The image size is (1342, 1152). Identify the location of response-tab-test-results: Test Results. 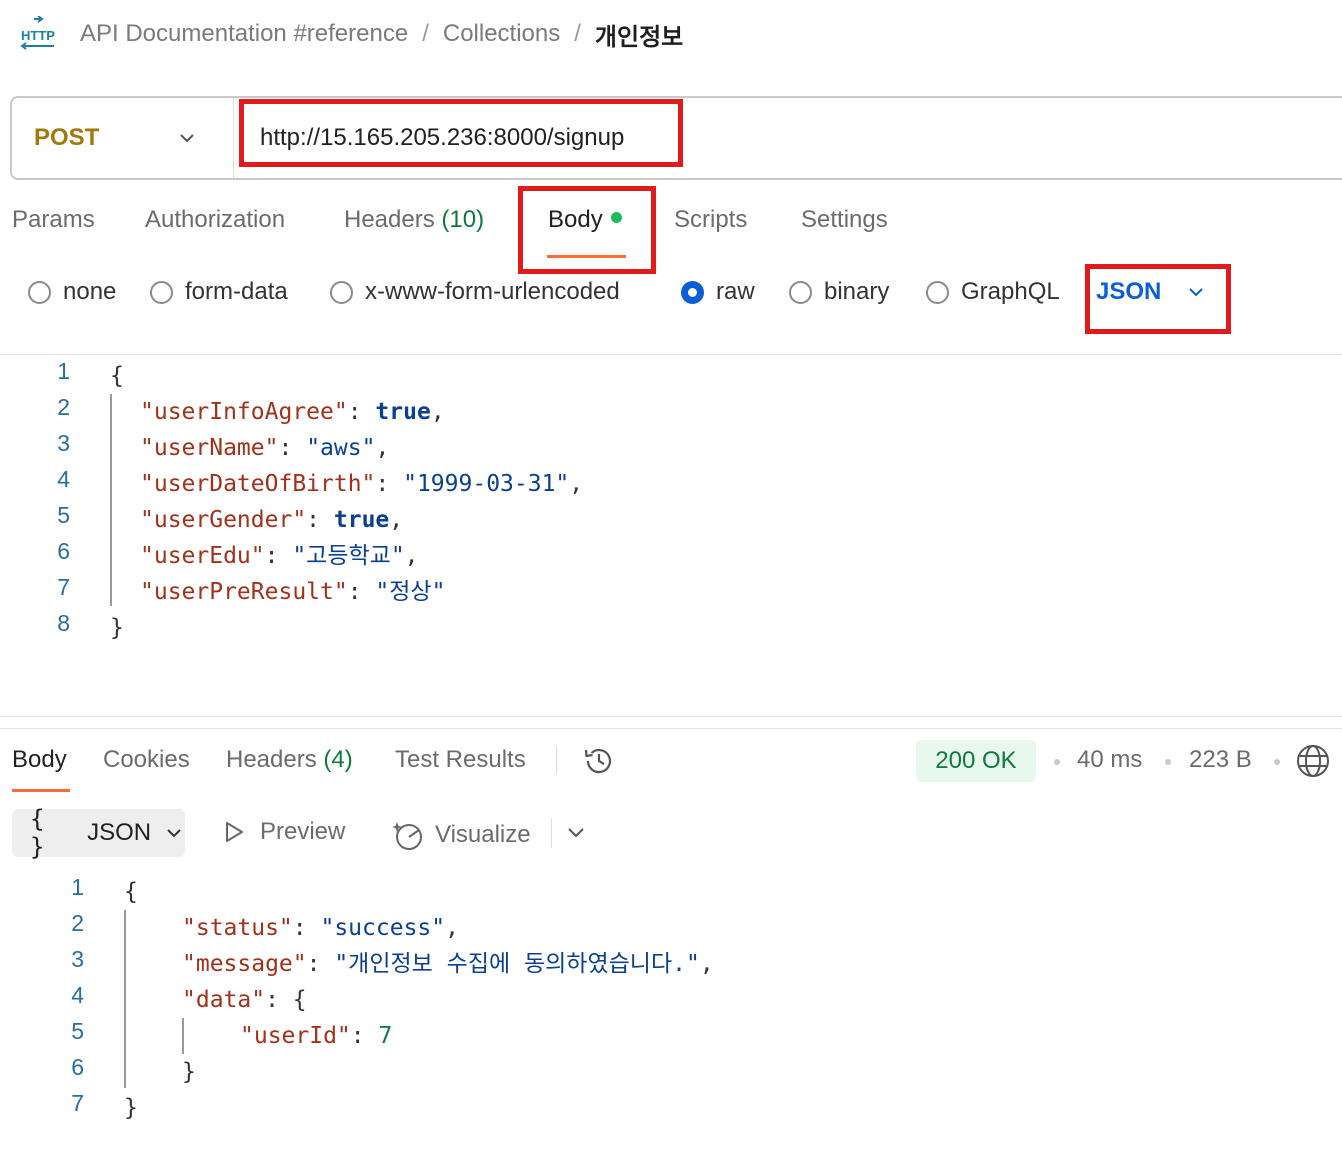
(460, 760).